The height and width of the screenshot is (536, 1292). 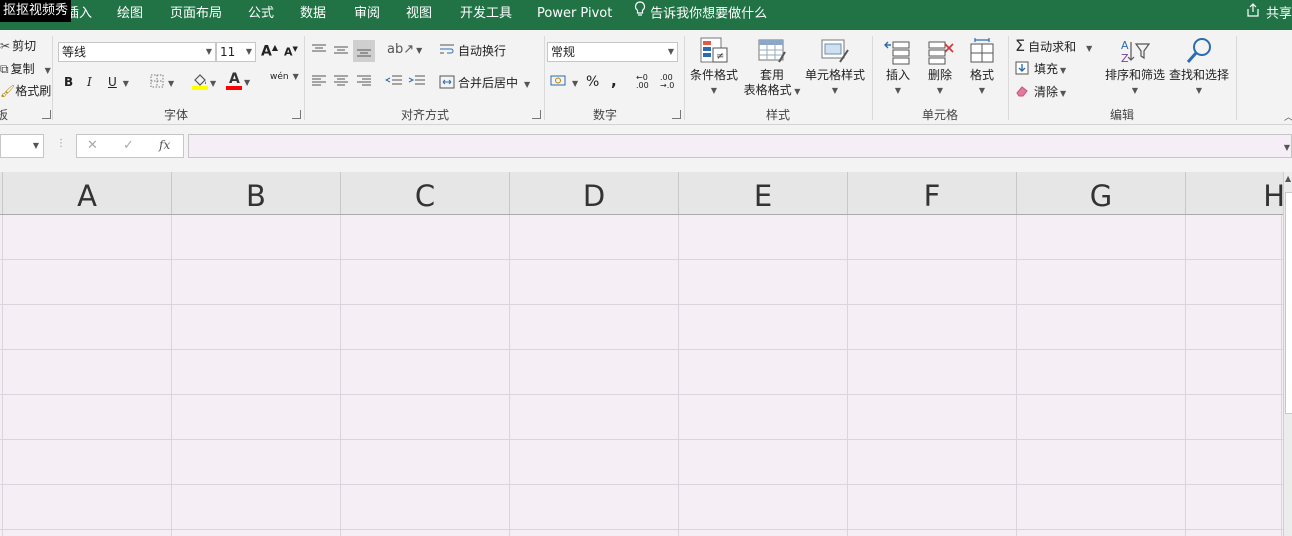 What do you see at coordinates (1135, 67) in the screenshot?
I see `sort-filter-button: AZ 排序和筛选 ▼` at bounding box center [1135, 67].